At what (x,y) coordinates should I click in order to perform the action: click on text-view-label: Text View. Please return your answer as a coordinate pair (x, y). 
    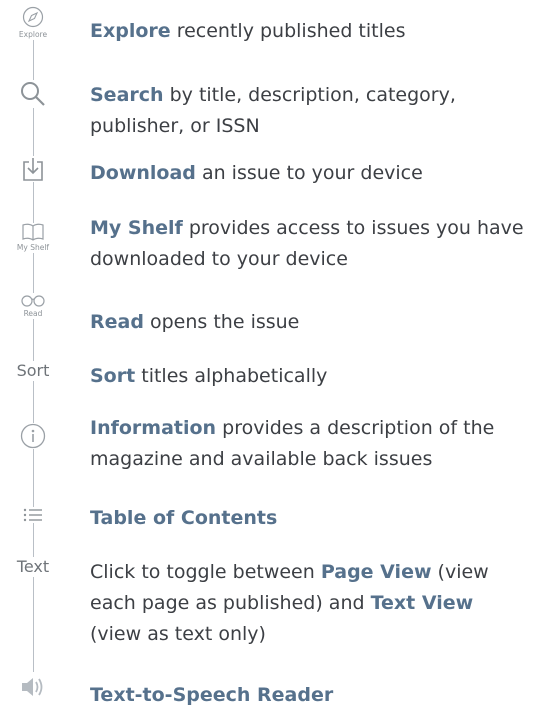
    Looking at the image, I should click on (422, 603).